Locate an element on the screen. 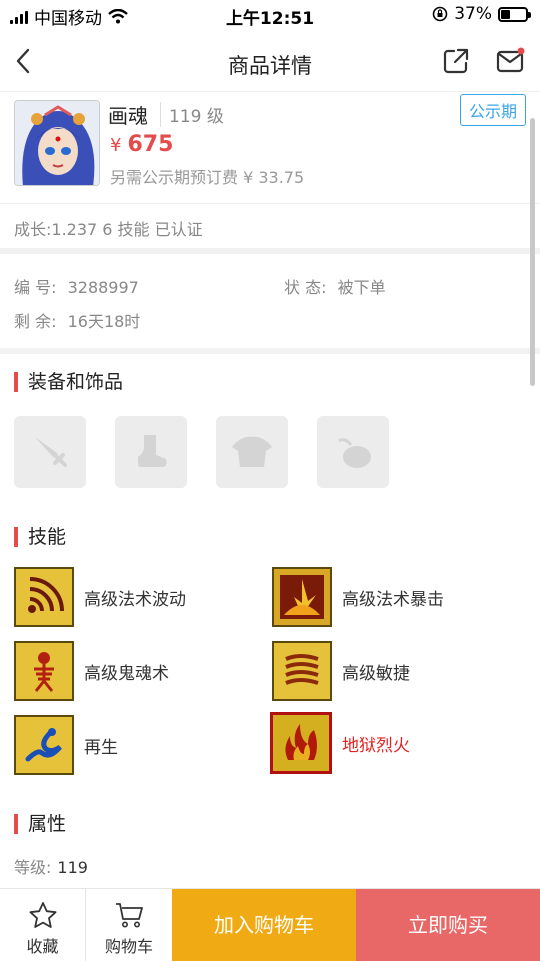  orientation-lock-icon is located at coordinates (440, 14).